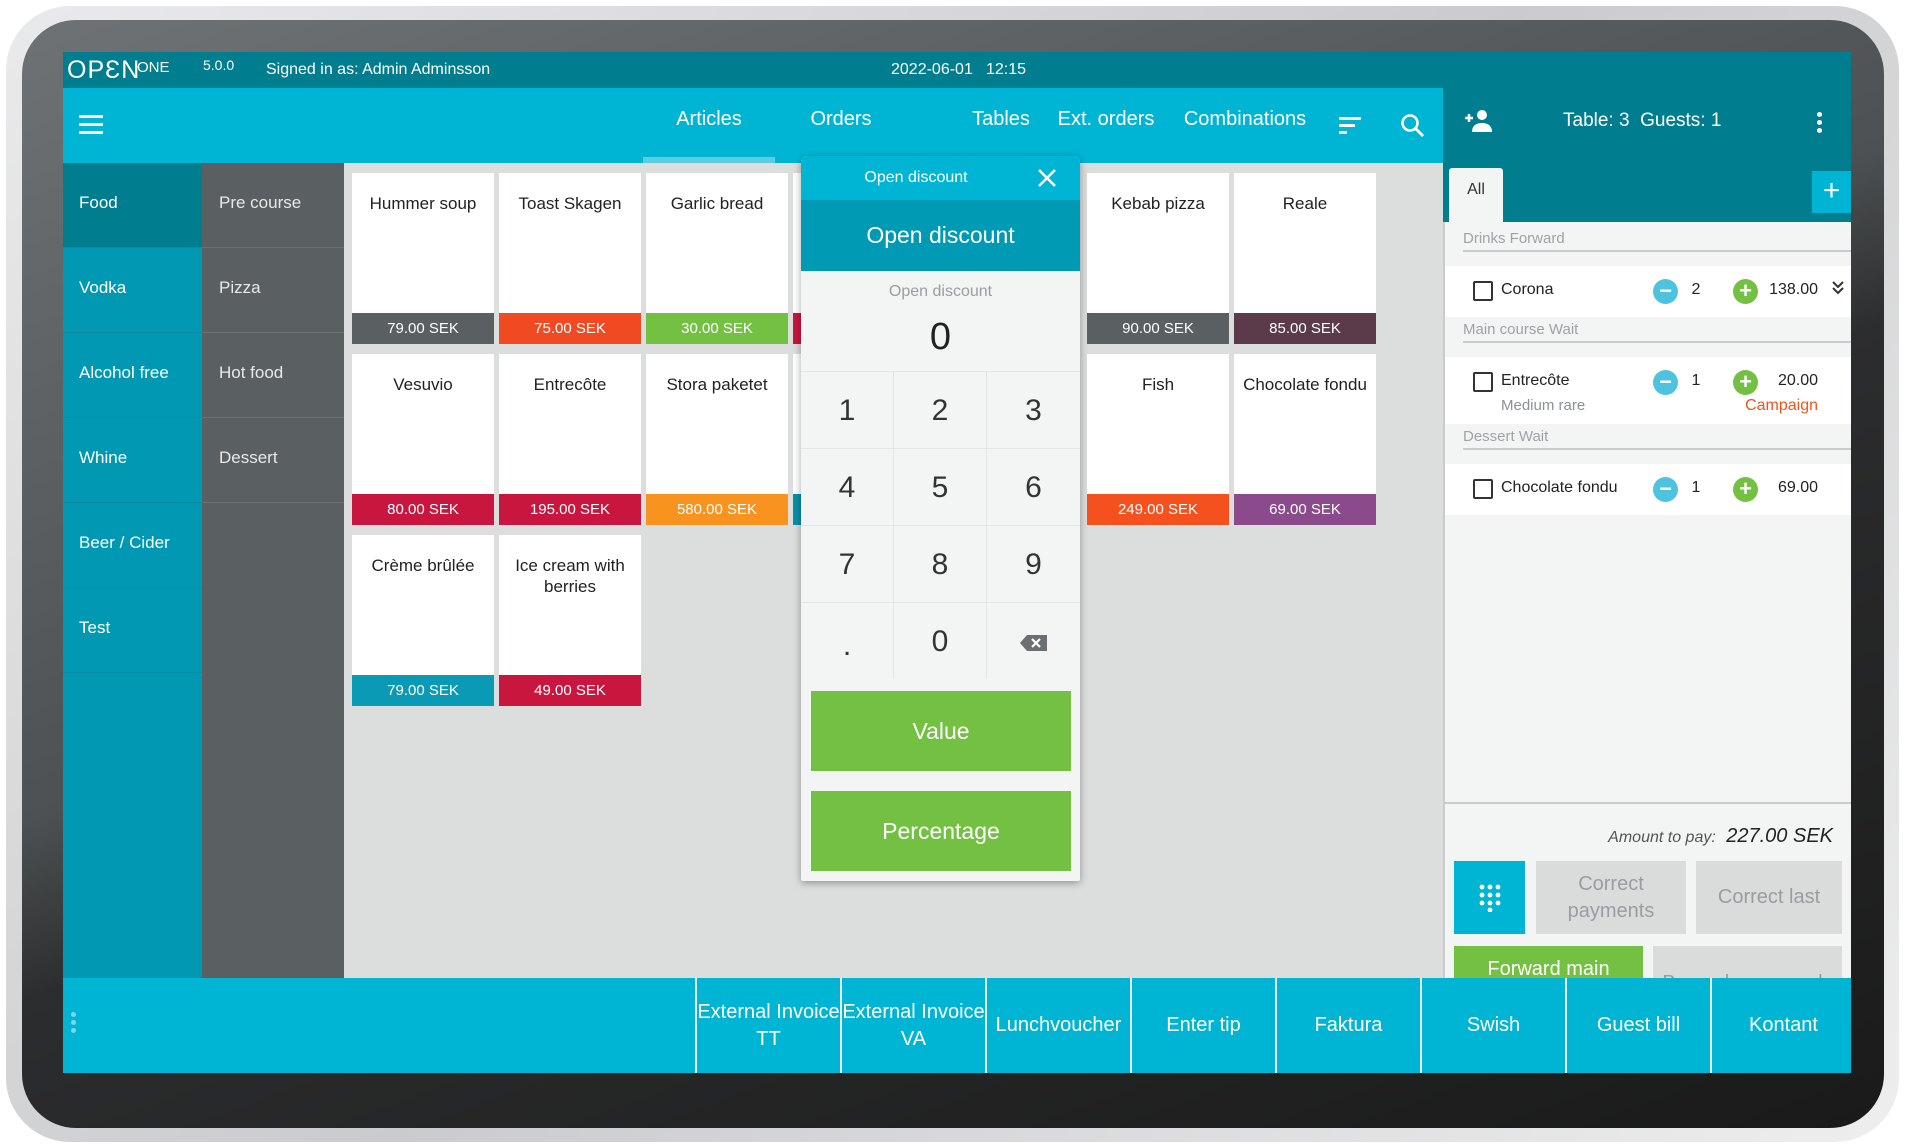 The image size is (1905, 1146). I want to click on article-tile: Fish 249.00 SEK, so click(1158, 439).